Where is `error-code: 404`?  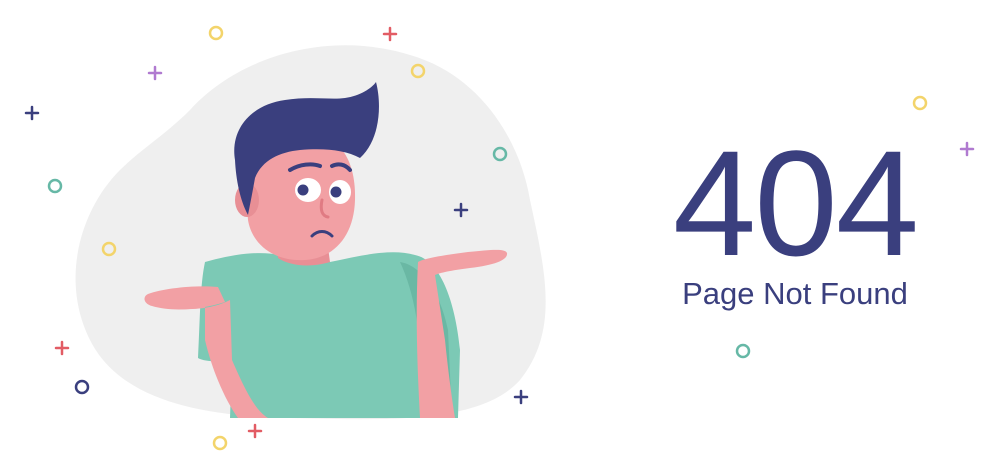 error-code: 404 is located at coordinates (795, 203).